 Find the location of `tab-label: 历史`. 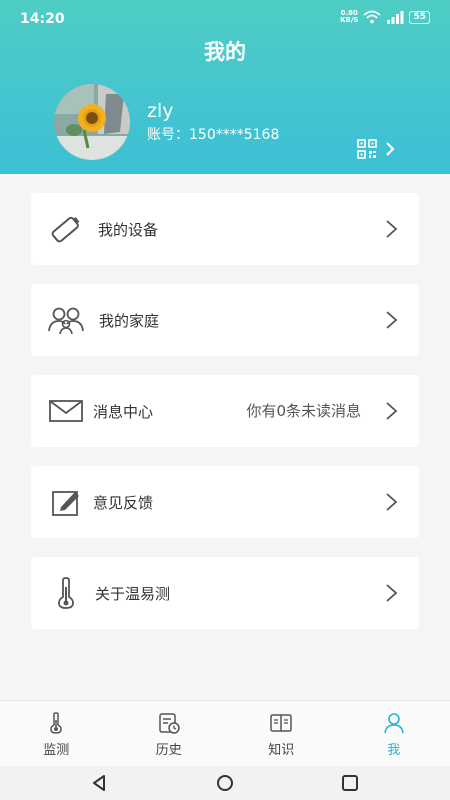

tab-label: 历史 is located at coordinates (168, 750).